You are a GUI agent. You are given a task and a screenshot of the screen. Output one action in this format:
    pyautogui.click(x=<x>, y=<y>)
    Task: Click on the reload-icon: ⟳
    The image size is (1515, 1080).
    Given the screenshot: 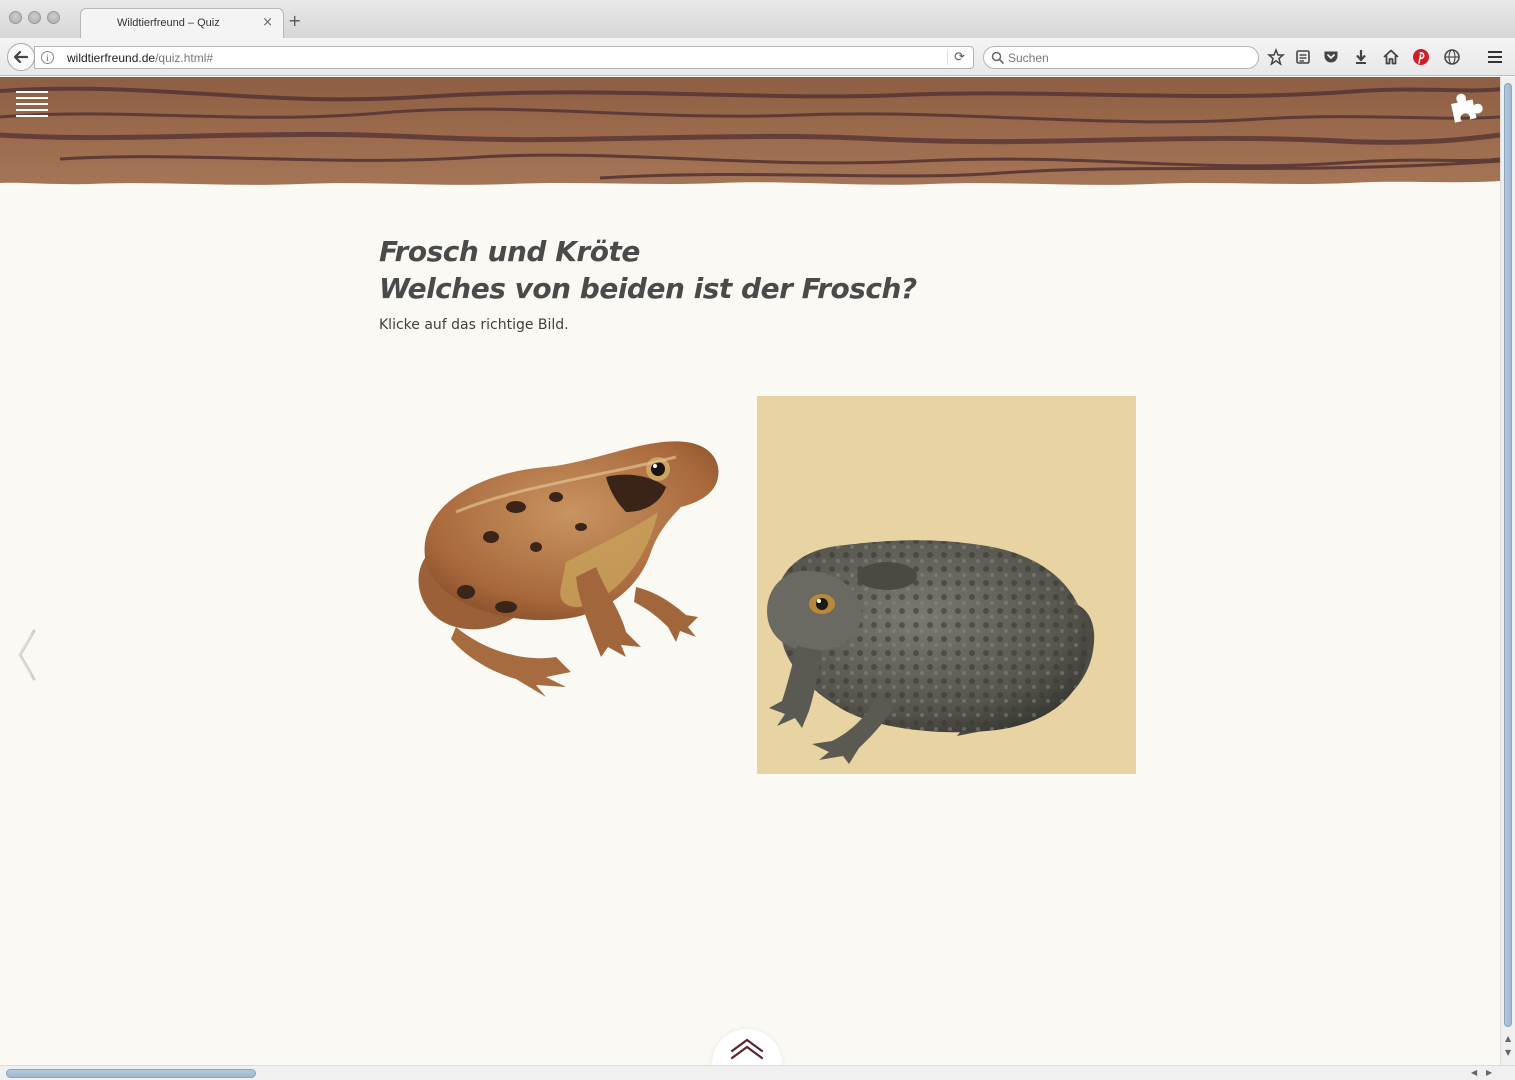 What is the action you would take?
    pyautogui.click(x=956, y=57)
    